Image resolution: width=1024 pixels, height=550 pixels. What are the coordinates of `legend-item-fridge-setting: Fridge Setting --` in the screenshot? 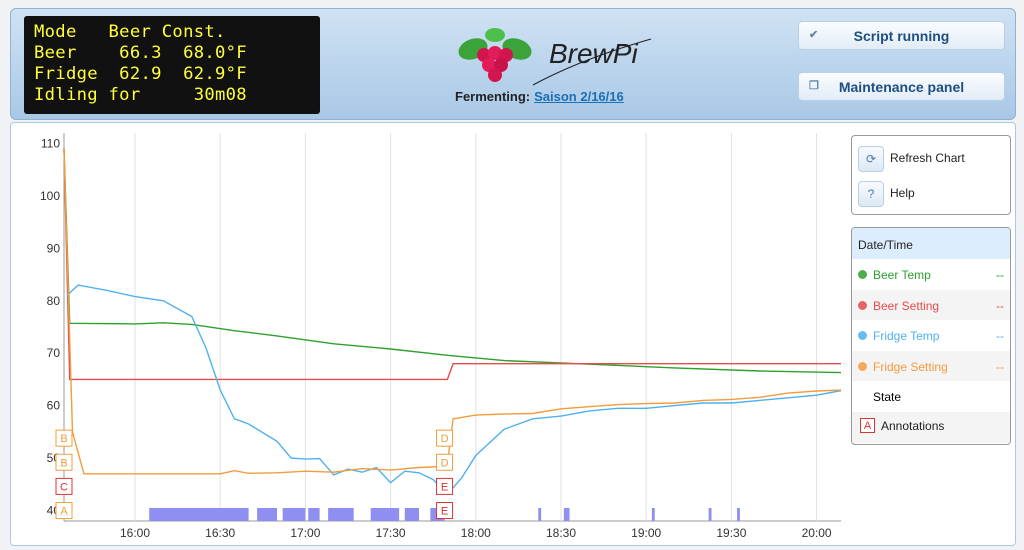 It's located at (931, 366).